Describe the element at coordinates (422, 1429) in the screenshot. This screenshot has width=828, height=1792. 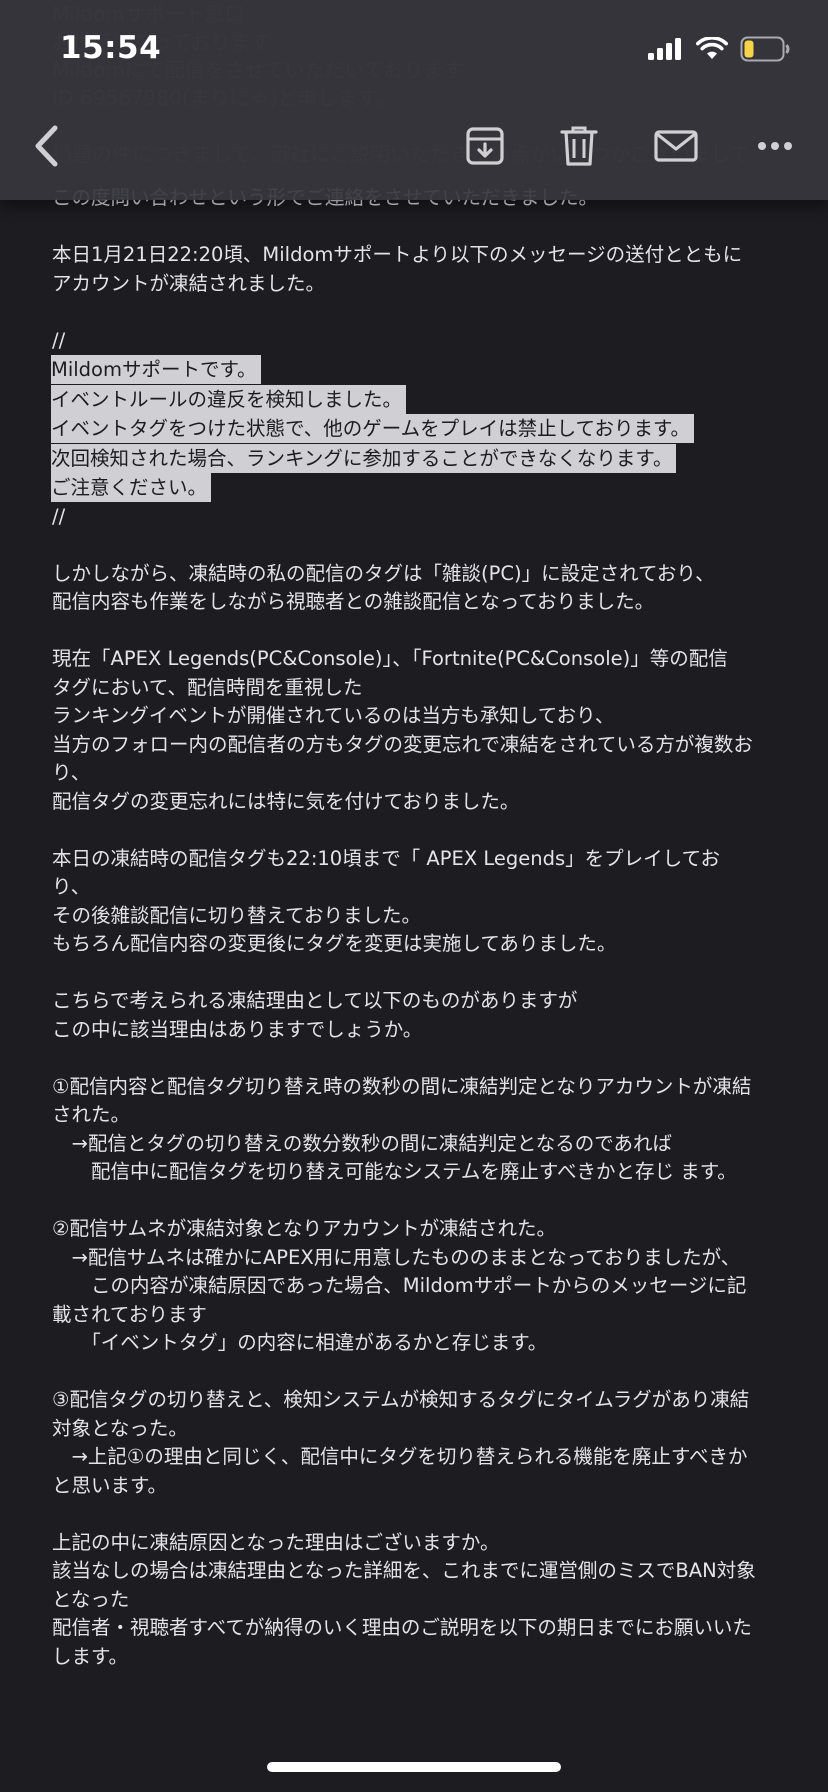
I see `email-line: 対象となった。` at that location.